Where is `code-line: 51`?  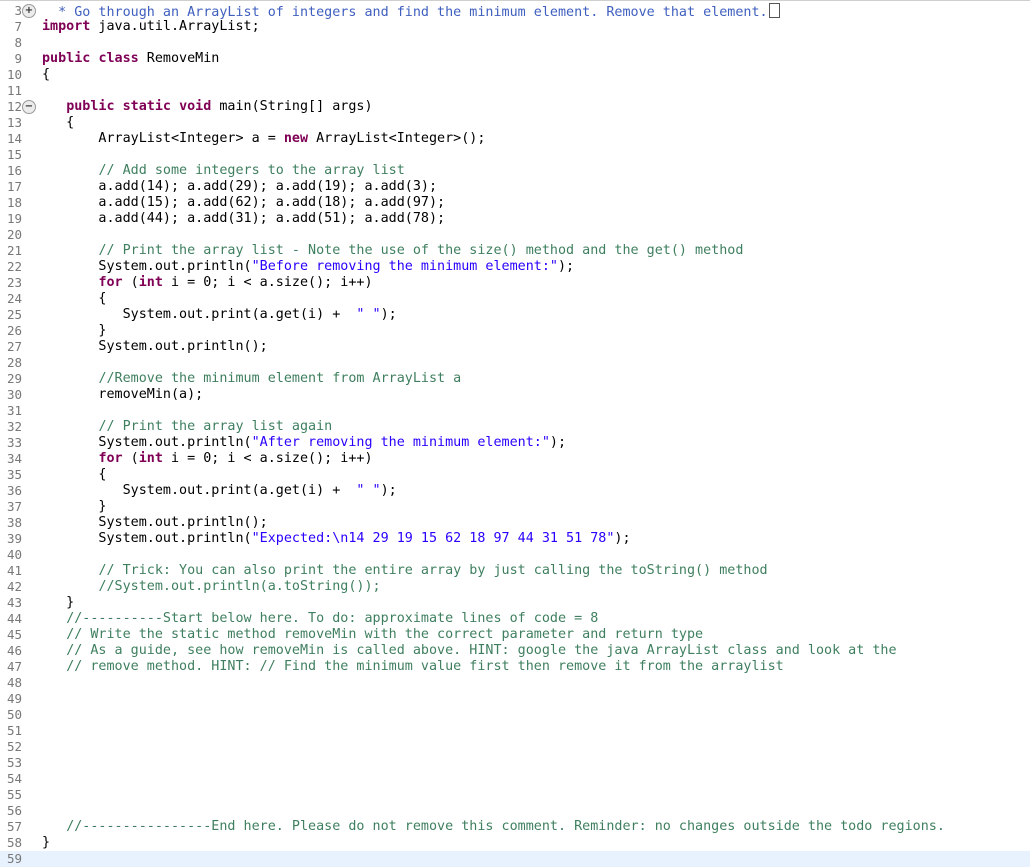 code-line: 51 is located at coordinates (515, 731).